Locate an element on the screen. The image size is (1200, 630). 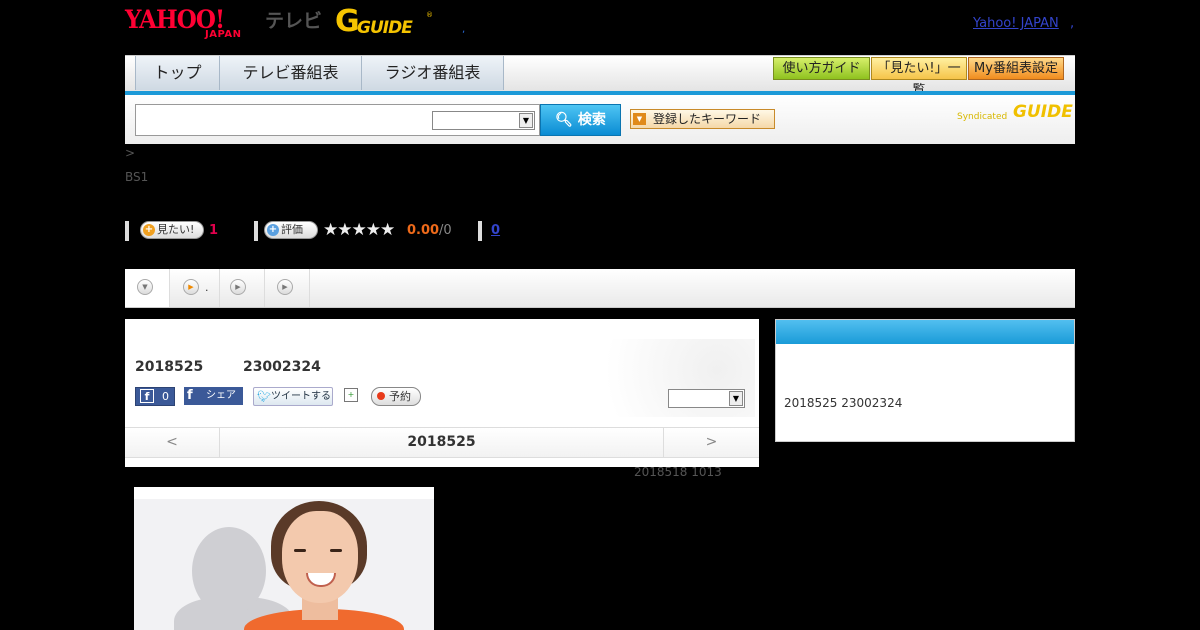
yahoo-logo: YAHOO! JAPAN is located at coordinates (195, 23).